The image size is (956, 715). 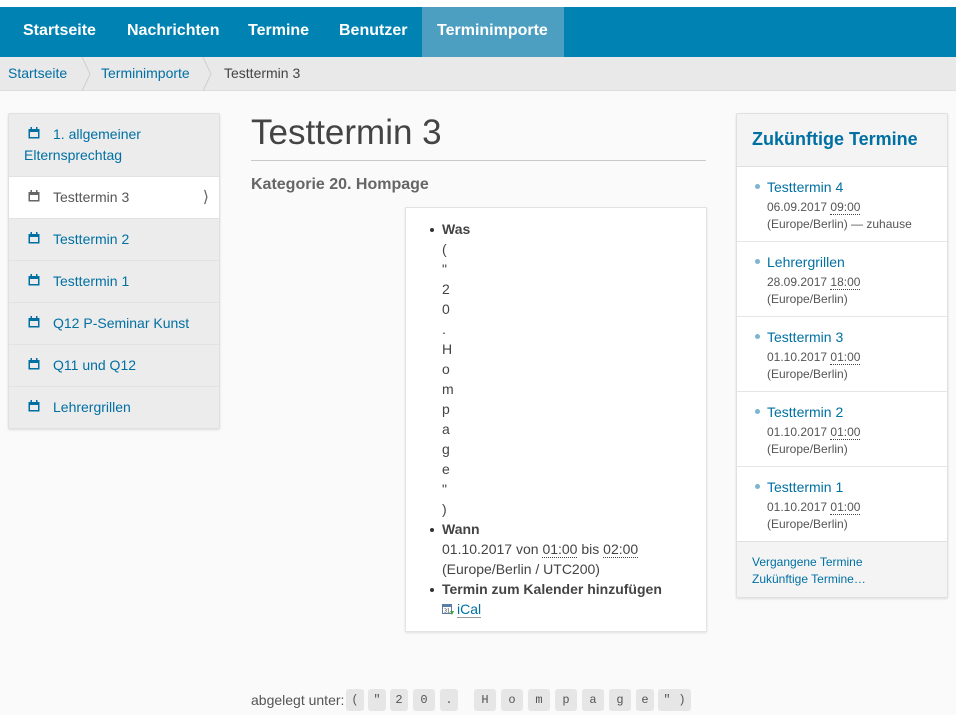 What do you see at coordinates (444, 509) in the screenshot?
I see `was-char: )` at bounding box center [444, 509].